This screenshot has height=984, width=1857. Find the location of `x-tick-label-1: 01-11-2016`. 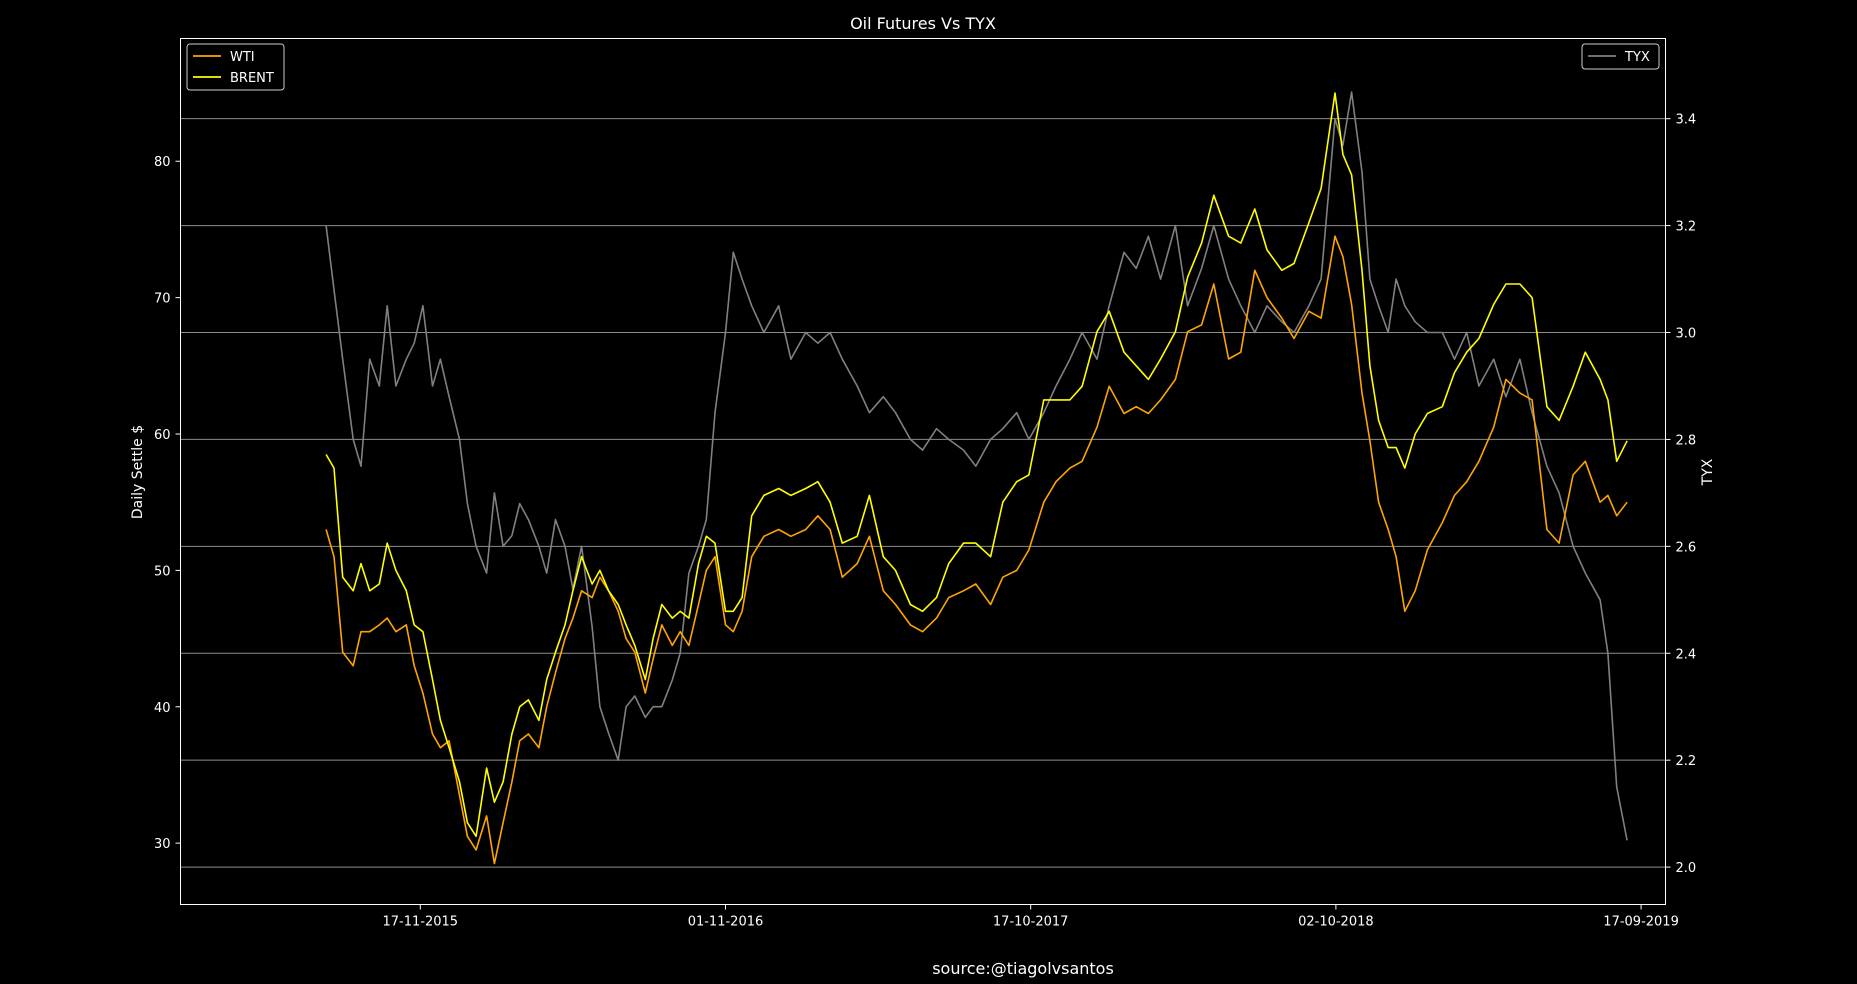

x-tick-label-1: 01-11-2016 is located at coordinates (726, 922).